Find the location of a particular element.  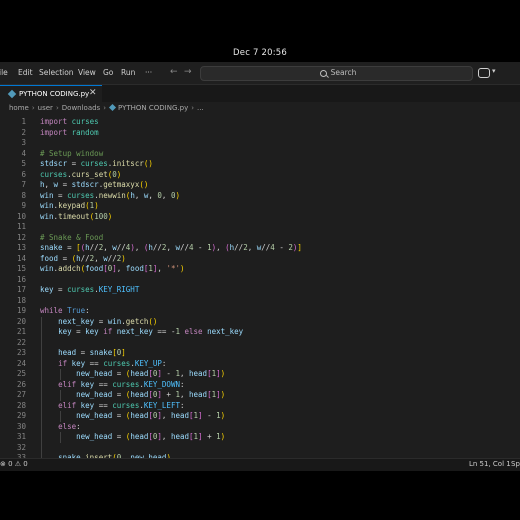

line-number: 15 is located at coordinates (21, 268).